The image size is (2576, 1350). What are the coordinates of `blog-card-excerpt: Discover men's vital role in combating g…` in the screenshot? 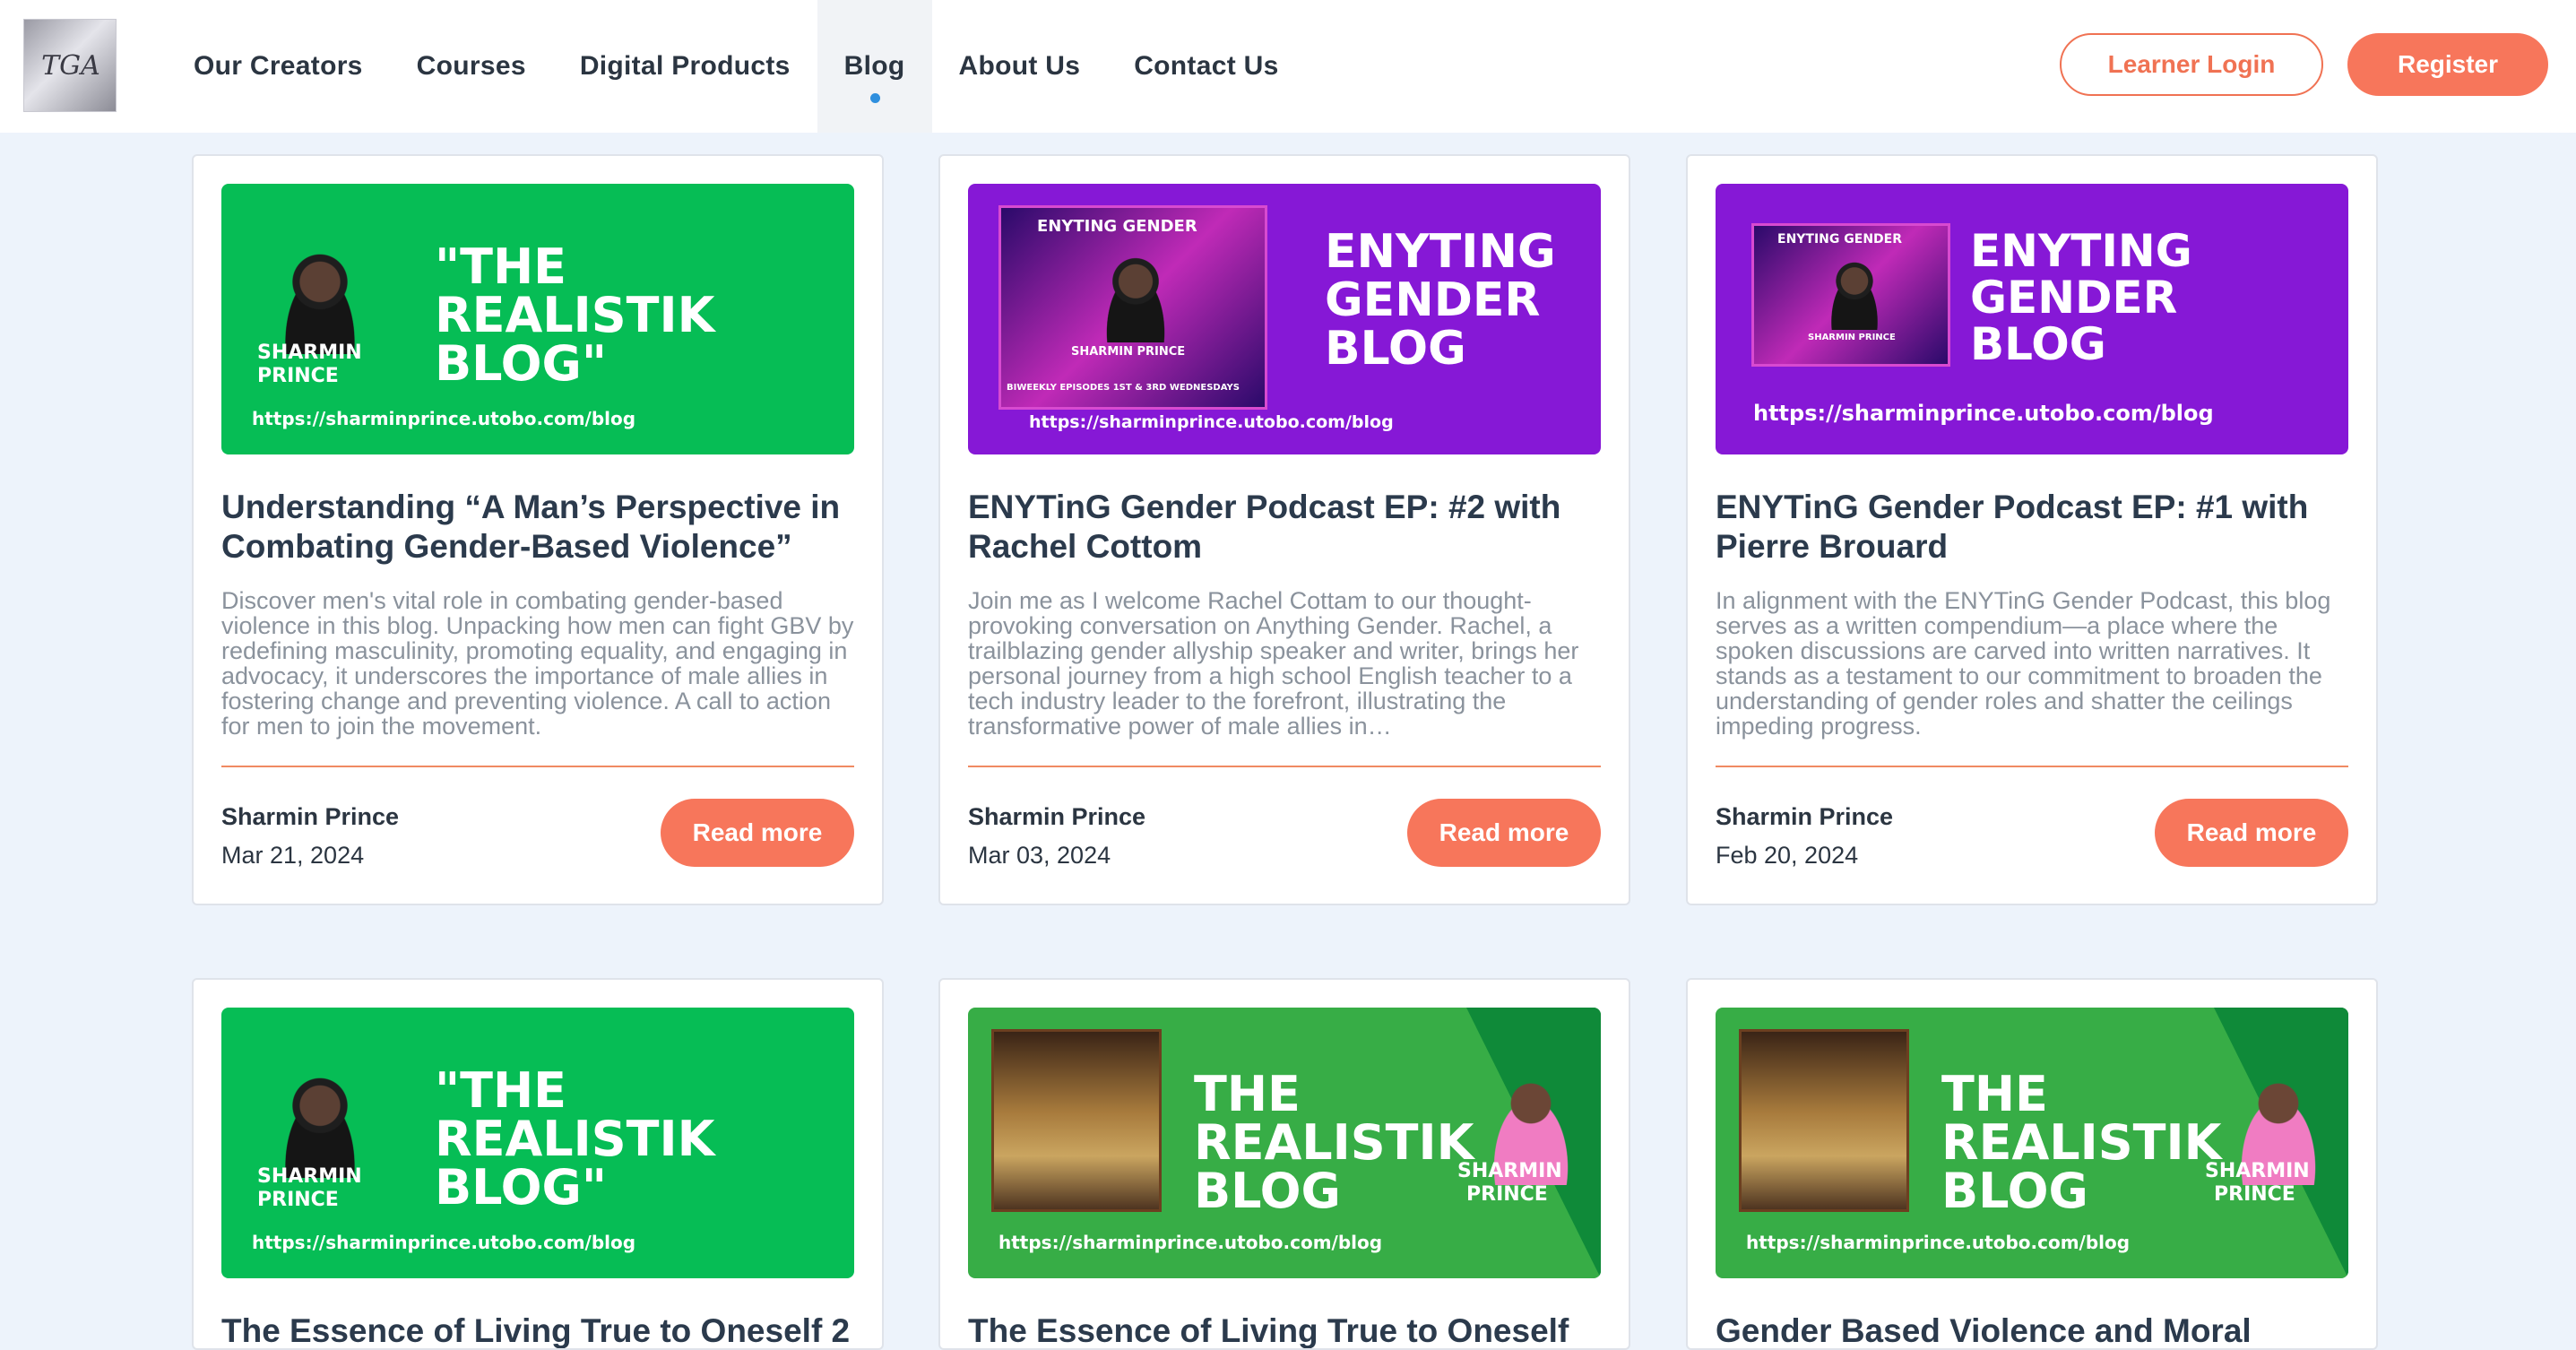 It's located at (537, 664).